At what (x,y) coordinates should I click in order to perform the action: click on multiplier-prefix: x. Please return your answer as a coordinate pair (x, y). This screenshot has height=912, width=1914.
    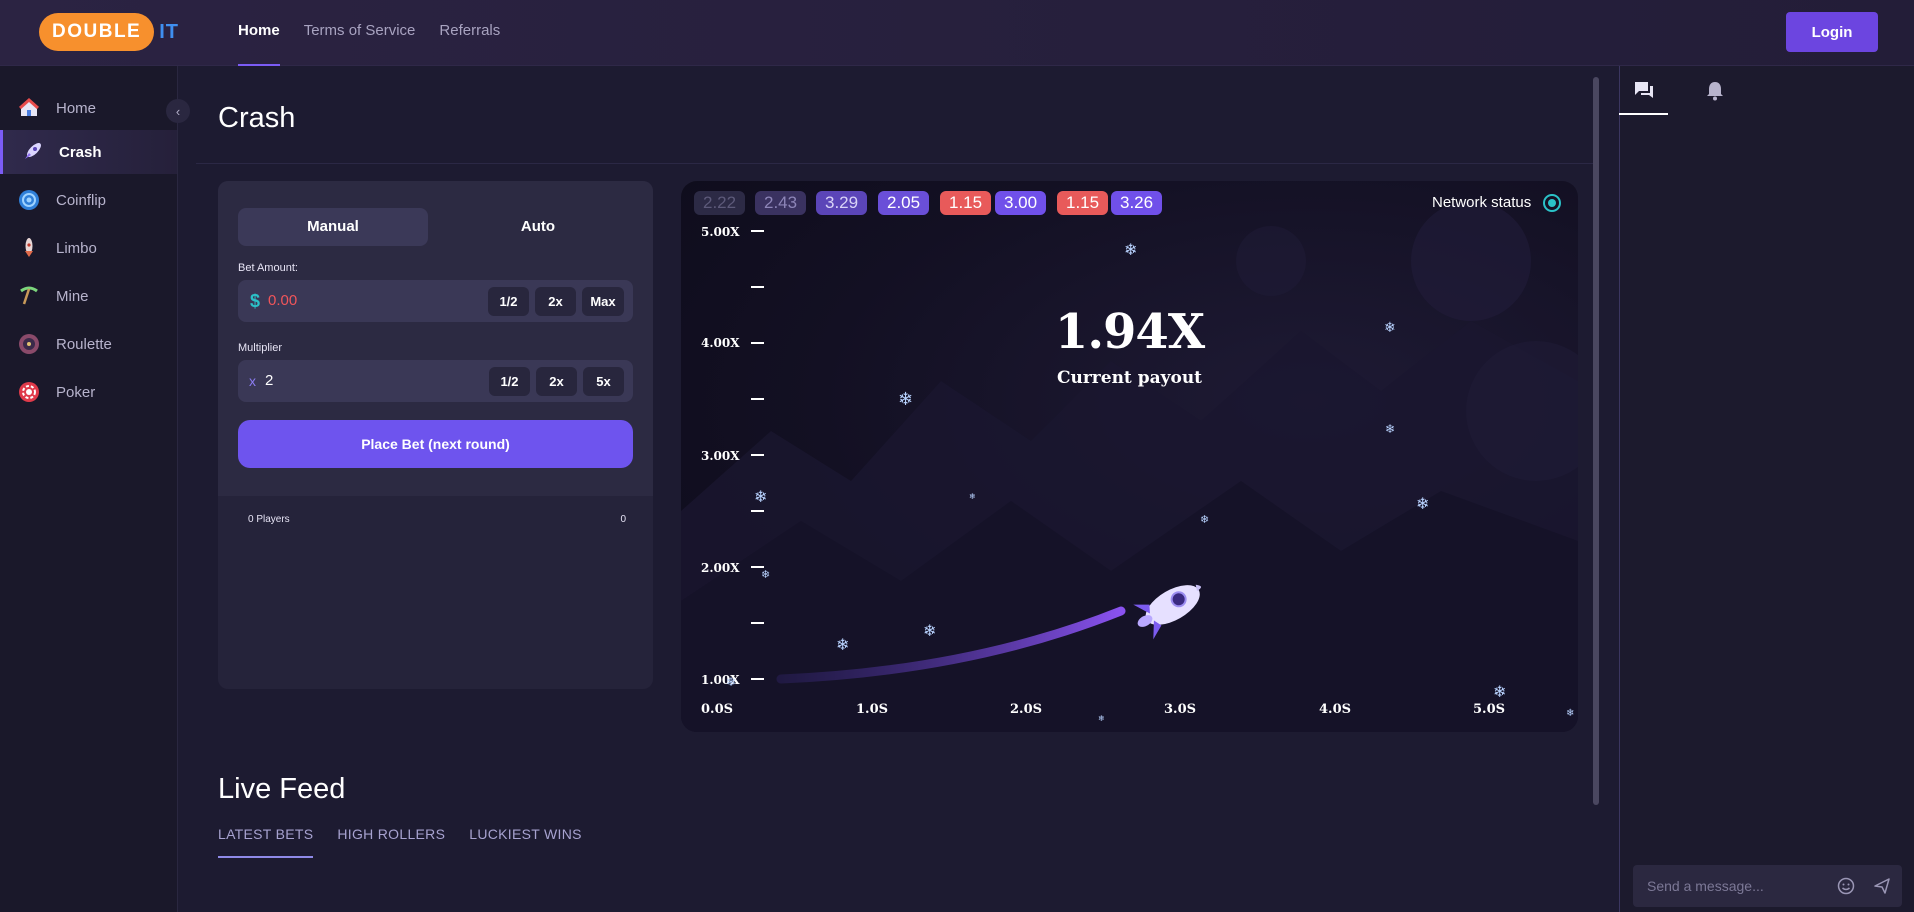
    Looking at the image, I should click on (252, 381).